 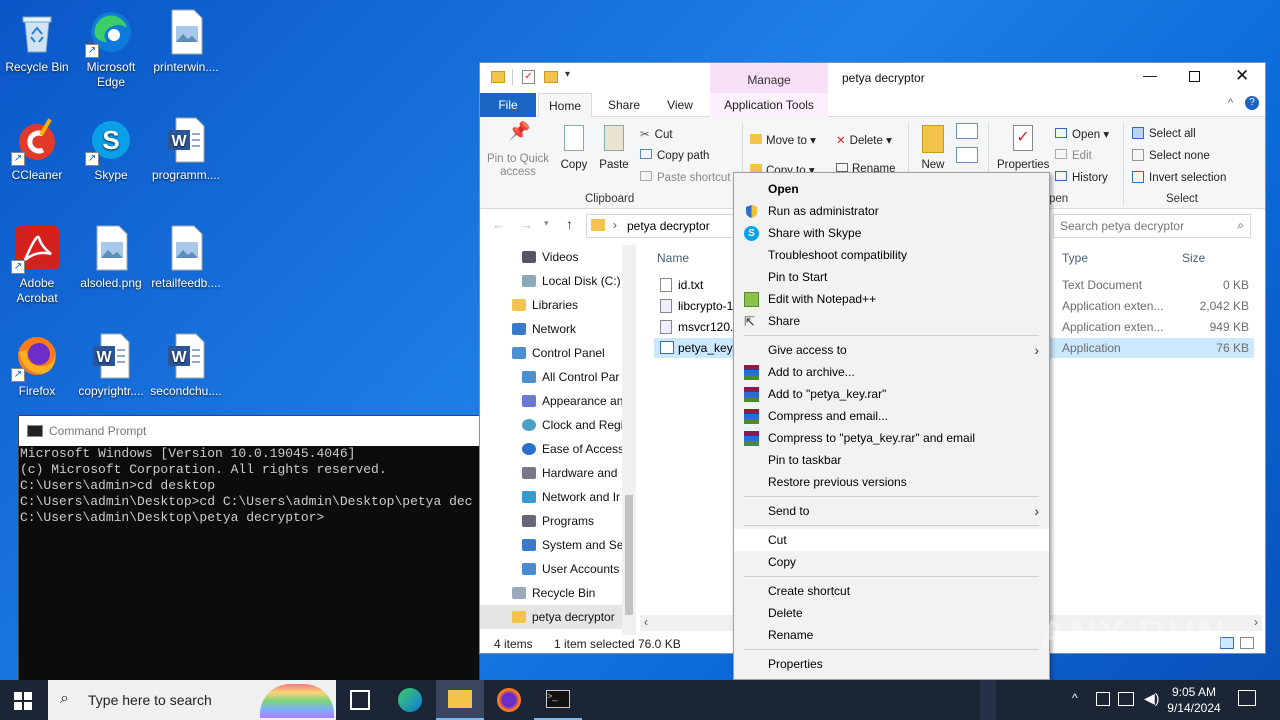 What do you see at coordinates (891, 211) in the screenshot?
I see `menu-item-run-as-admin: Run as administrator` at bounding box center [891, 211].